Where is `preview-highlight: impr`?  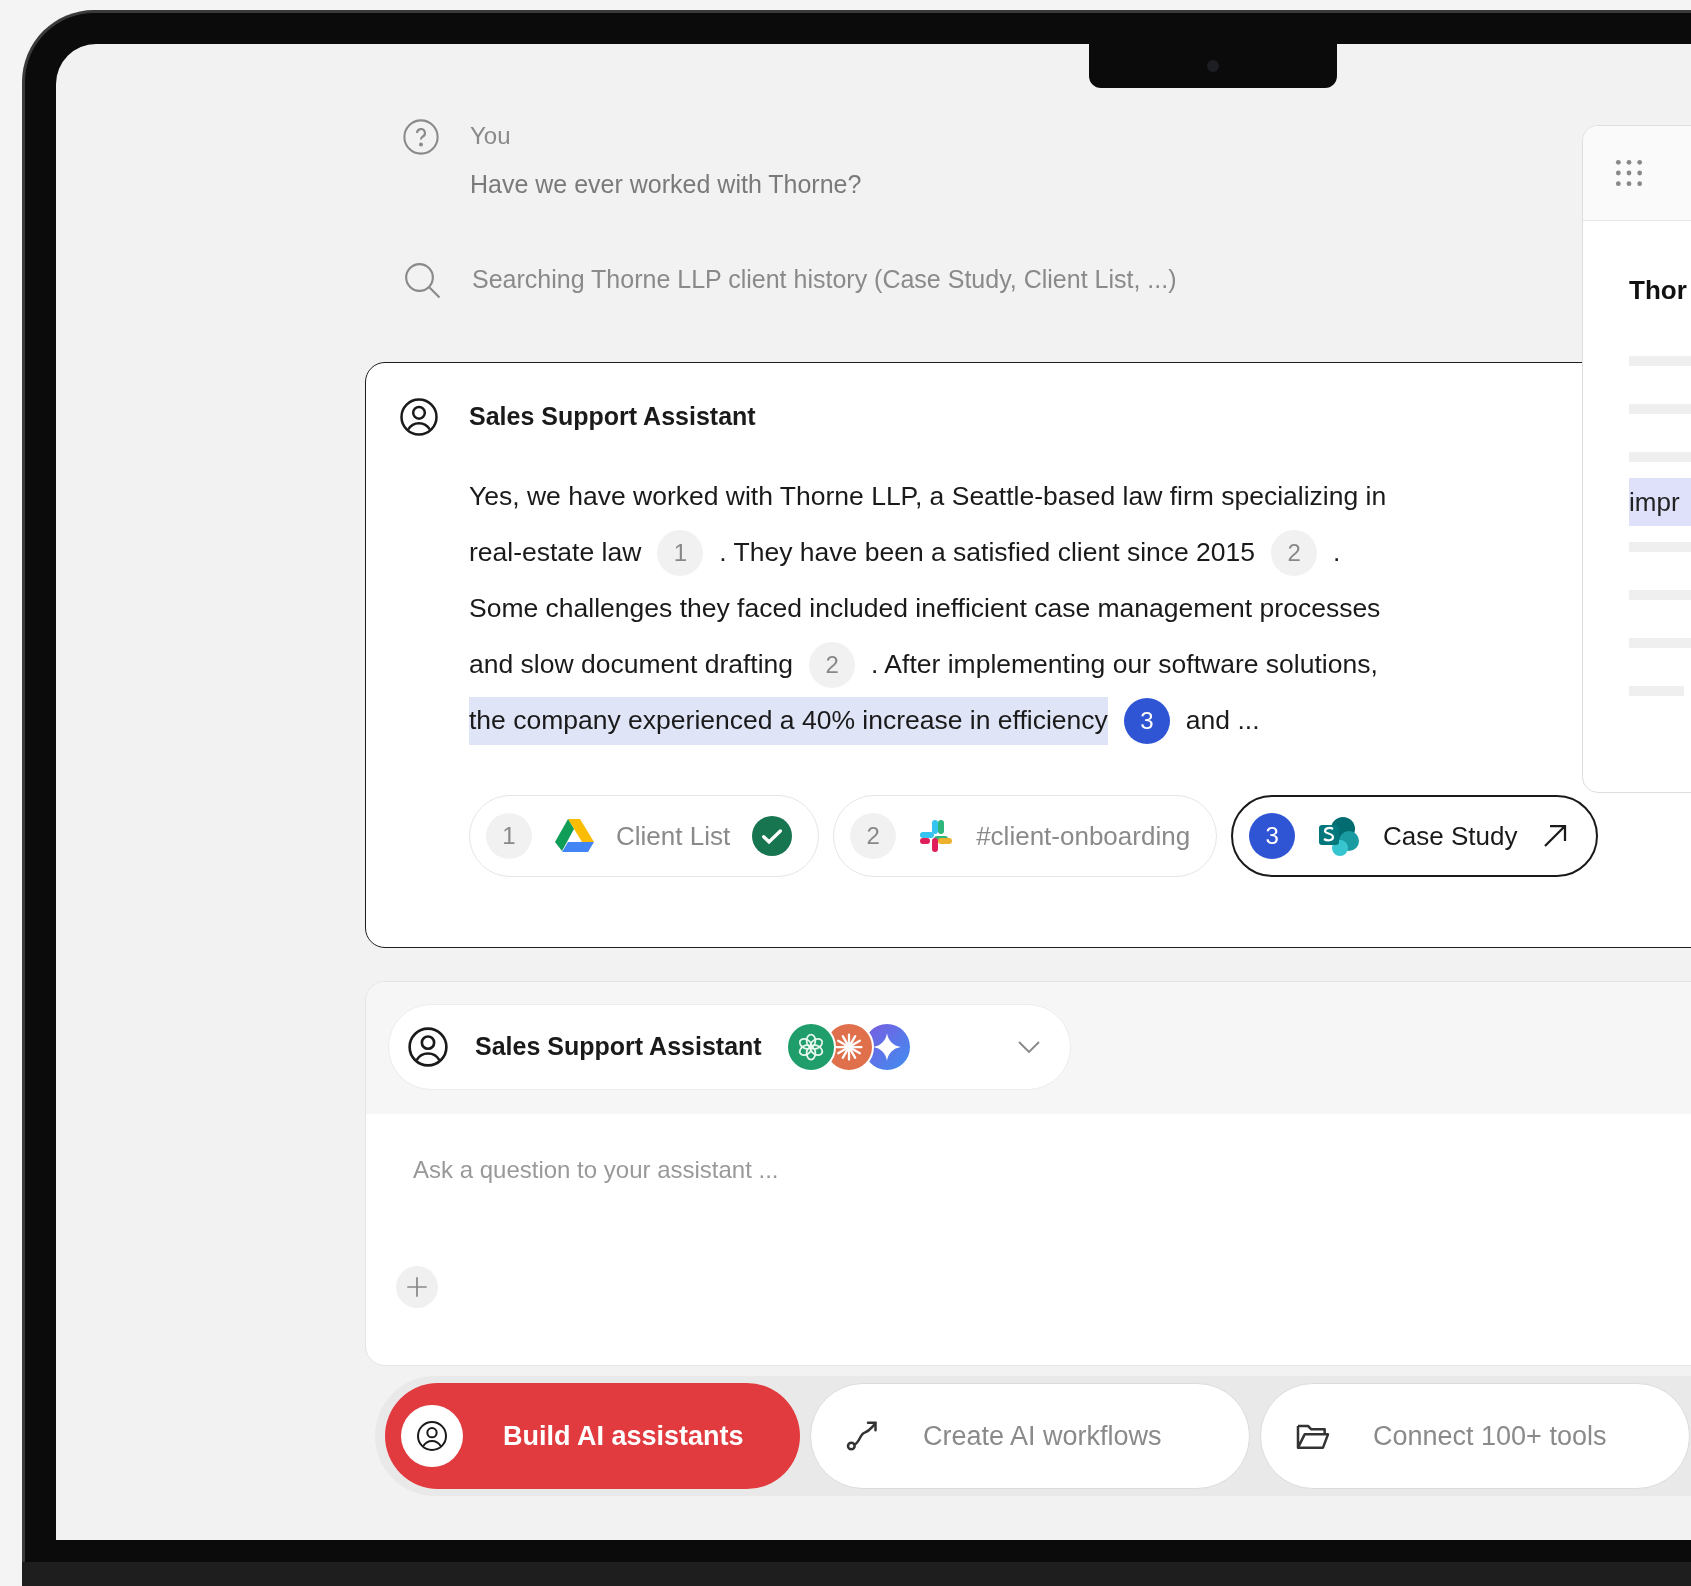
preview-highlight: impr is located at coordinates (1660, 502).